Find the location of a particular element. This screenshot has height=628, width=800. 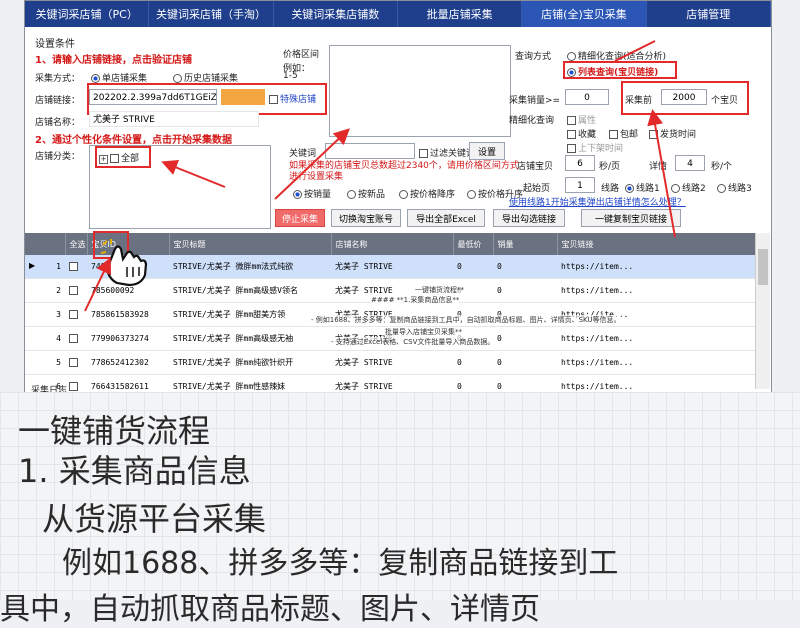

note-example: 例如1688、拼多多等：复制商品链接到工 is located at coordinates (340, 563).